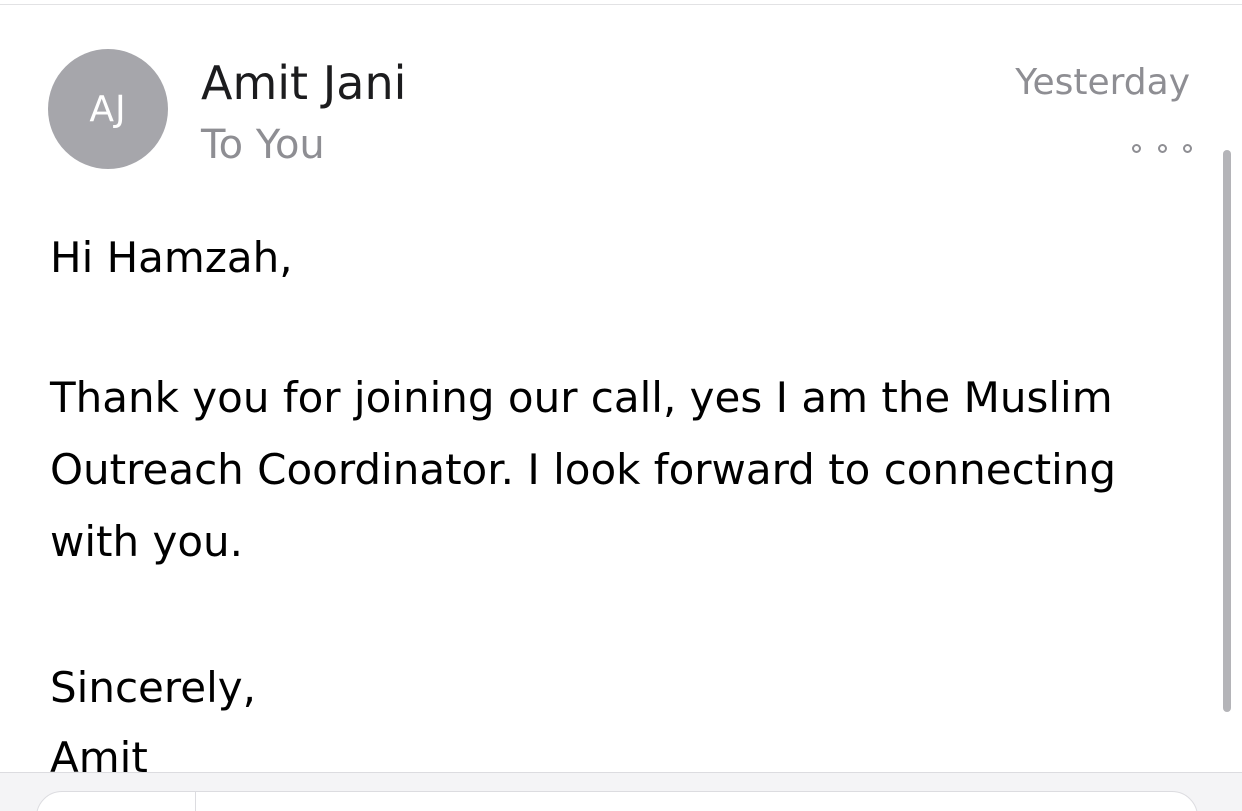 The height and width of the screenshot is (811, 1242). I want to click on avatar-initials: AJ, so click(108, 109).